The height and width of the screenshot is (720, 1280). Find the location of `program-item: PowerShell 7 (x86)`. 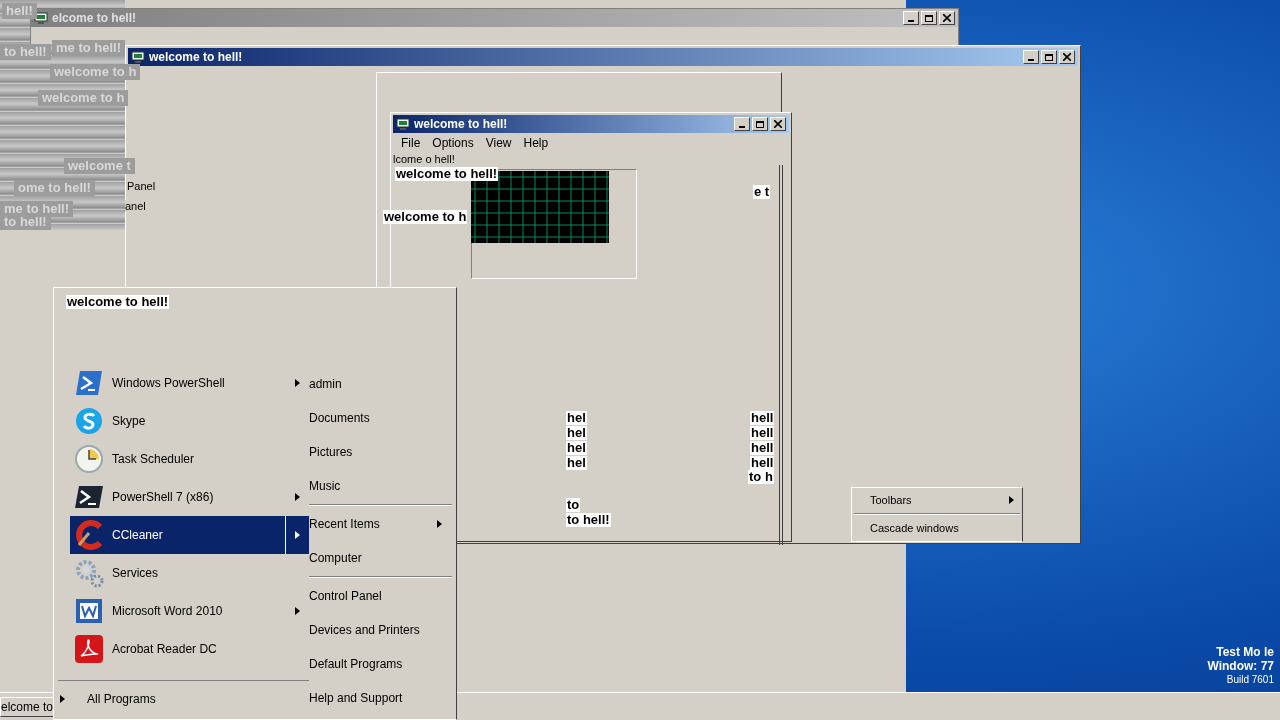

program-item: PowerShell 7 (x86) is located at coordinates (189, 497).